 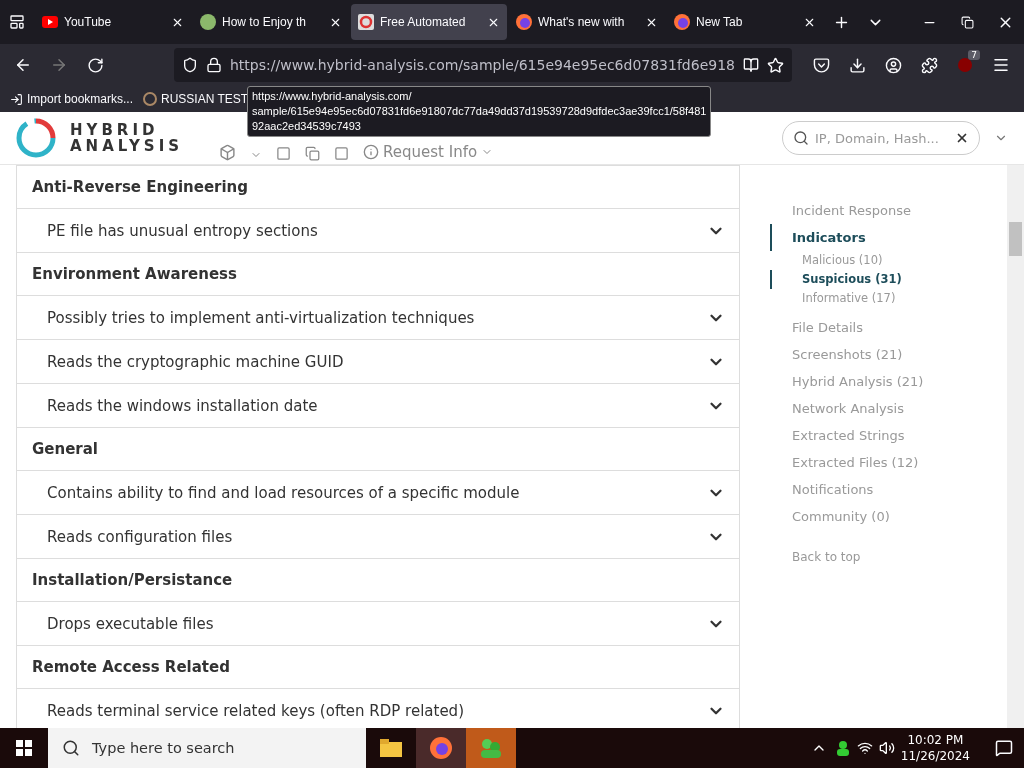 What do you see at coordinates (196, 99) in the screenshot?
I see `bookmark: RUSSIAN TEST` at bounding box center [196, 99].